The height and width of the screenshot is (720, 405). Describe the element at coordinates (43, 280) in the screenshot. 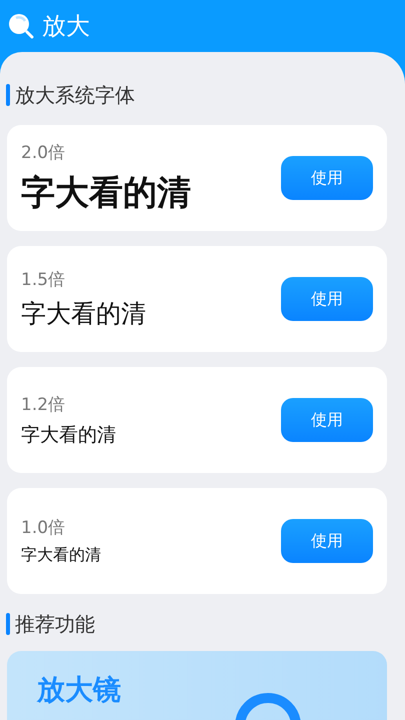

I see `scale-label: 1.5倍` at that location.